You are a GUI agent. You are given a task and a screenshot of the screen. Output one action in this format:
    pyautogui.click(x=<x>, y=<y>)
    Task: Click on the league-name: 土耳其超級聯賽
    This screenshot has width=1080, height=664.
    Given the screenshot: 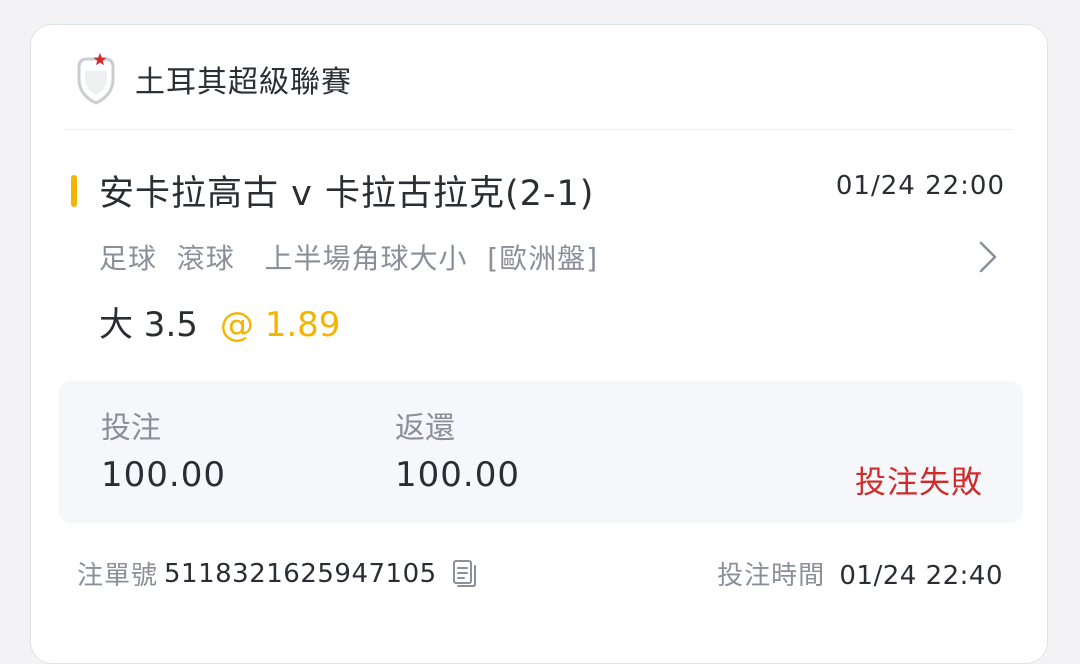 What is the action you would take?
    pyautogui.click(x=243, y=82)
    